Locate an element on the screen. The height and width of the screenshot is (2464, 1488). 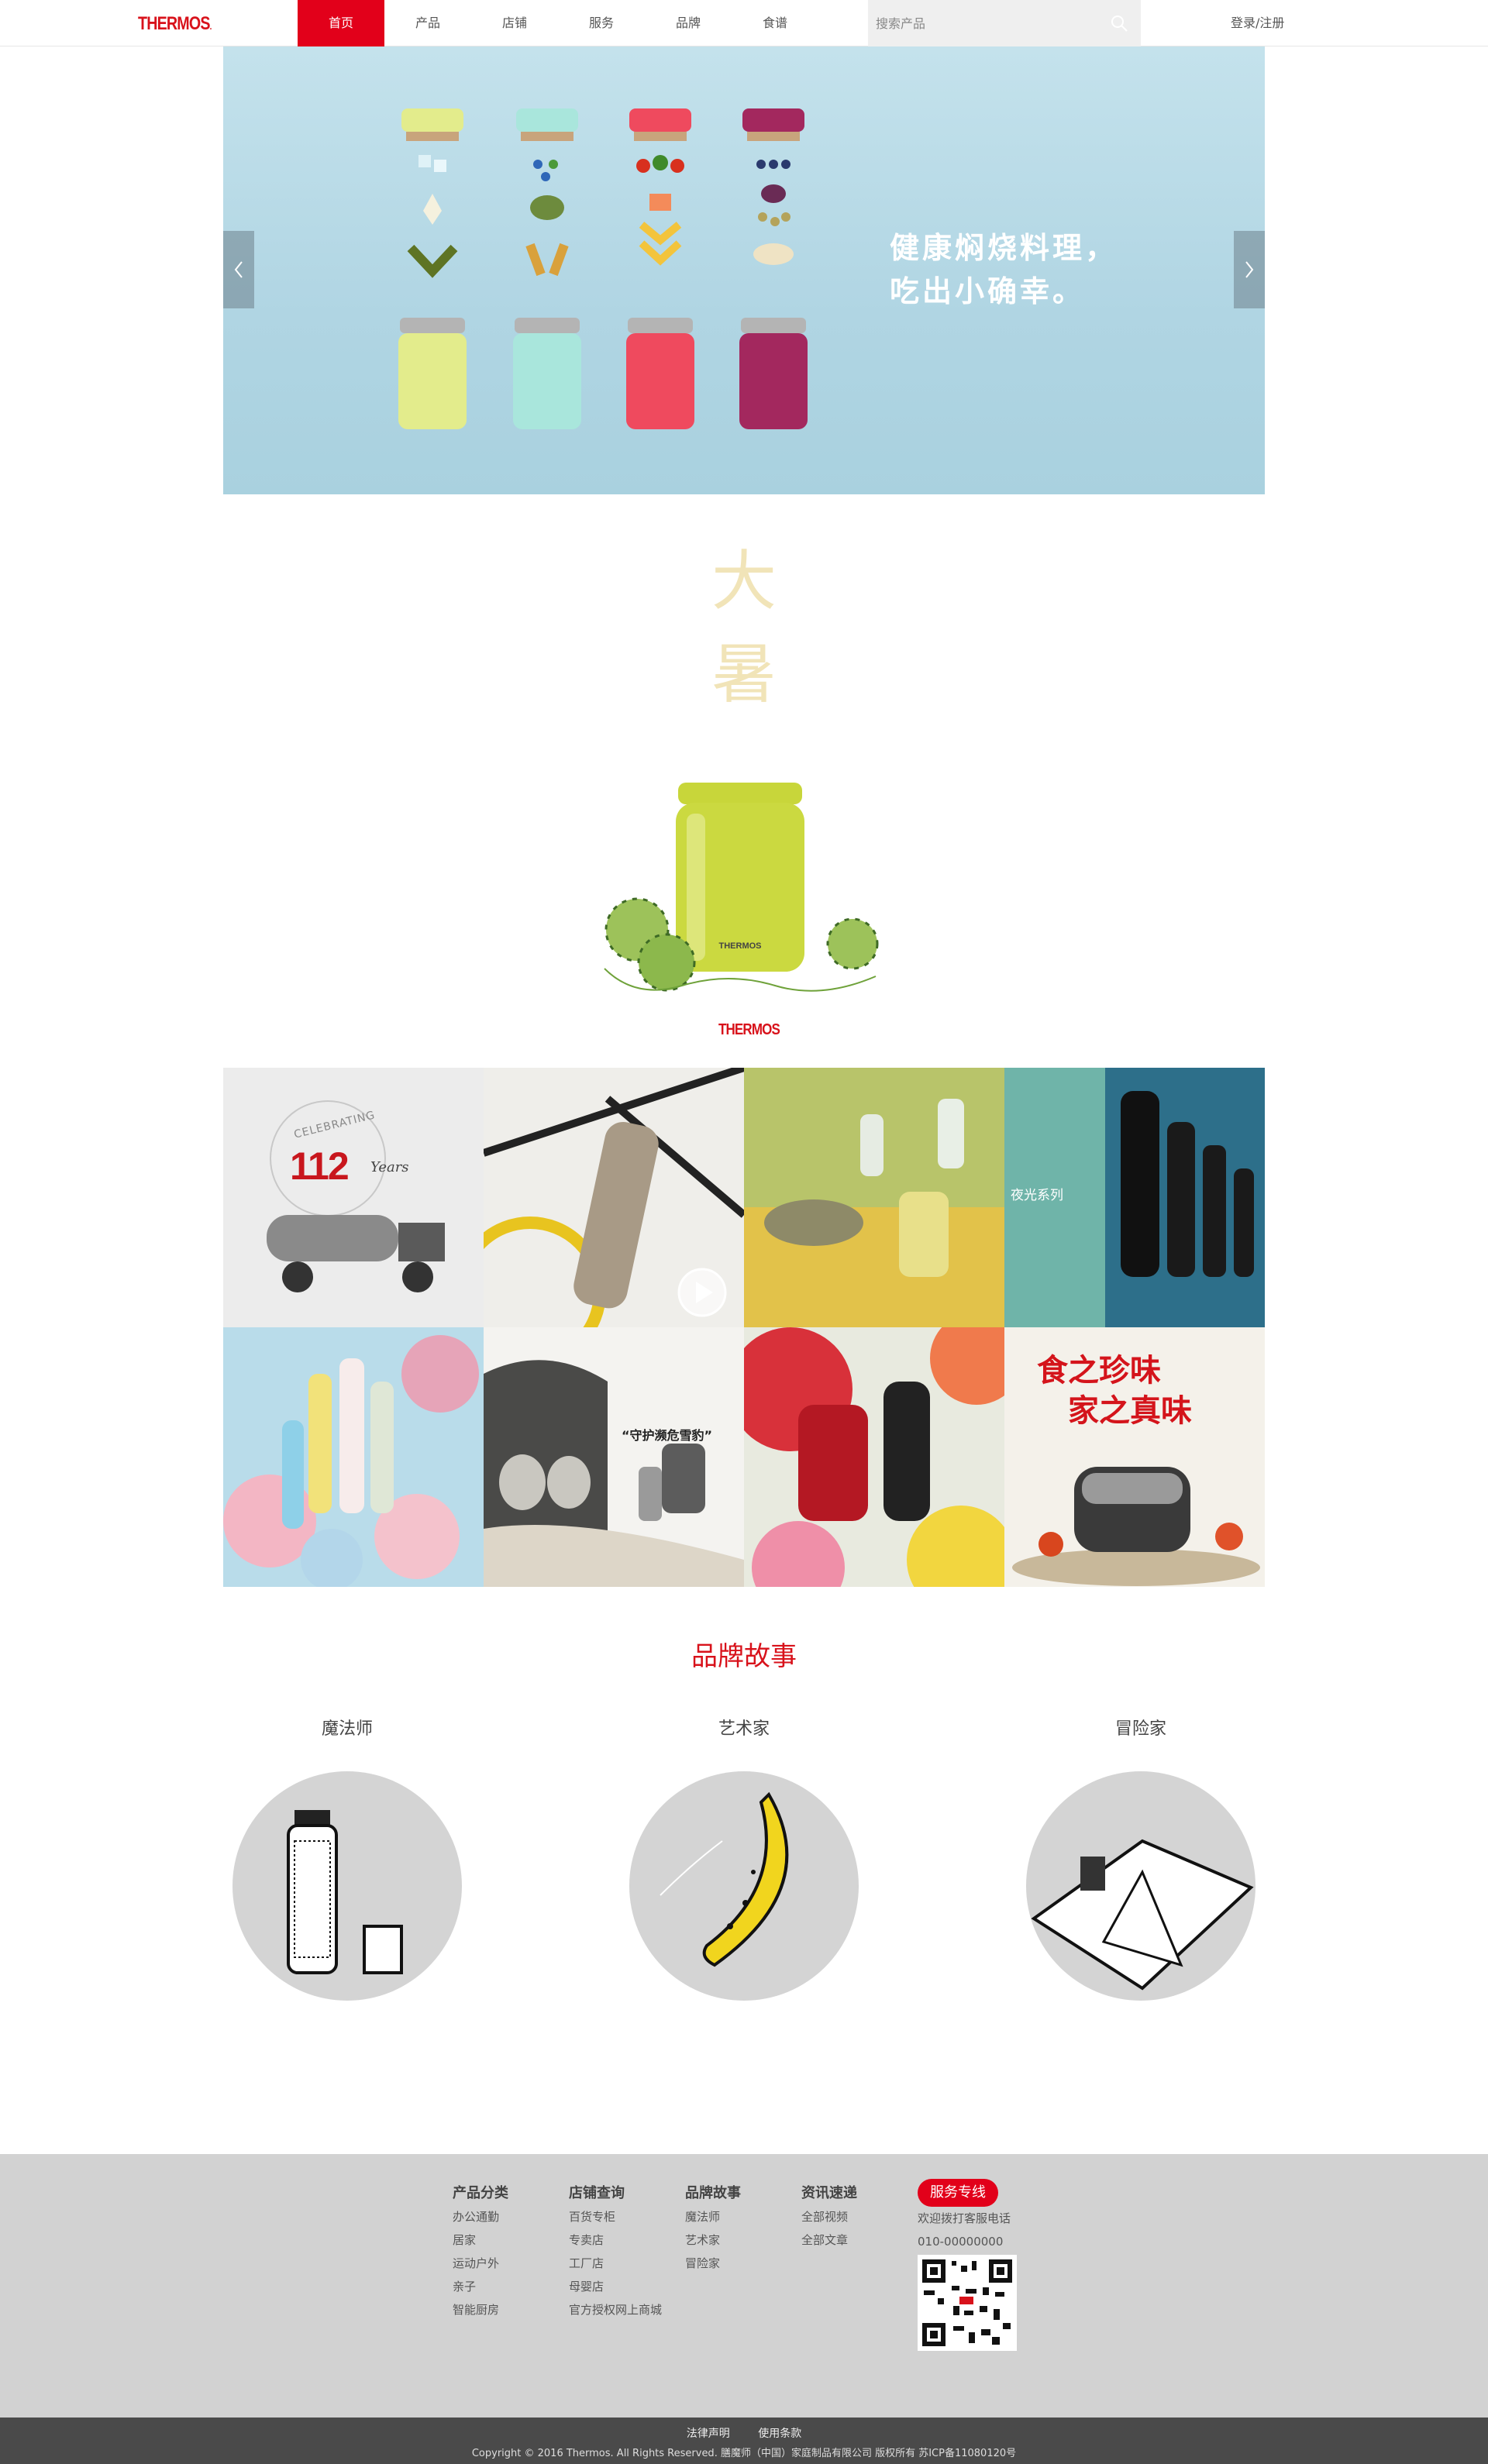
footer-link: 居家 is located at coordinates (480, 2240).